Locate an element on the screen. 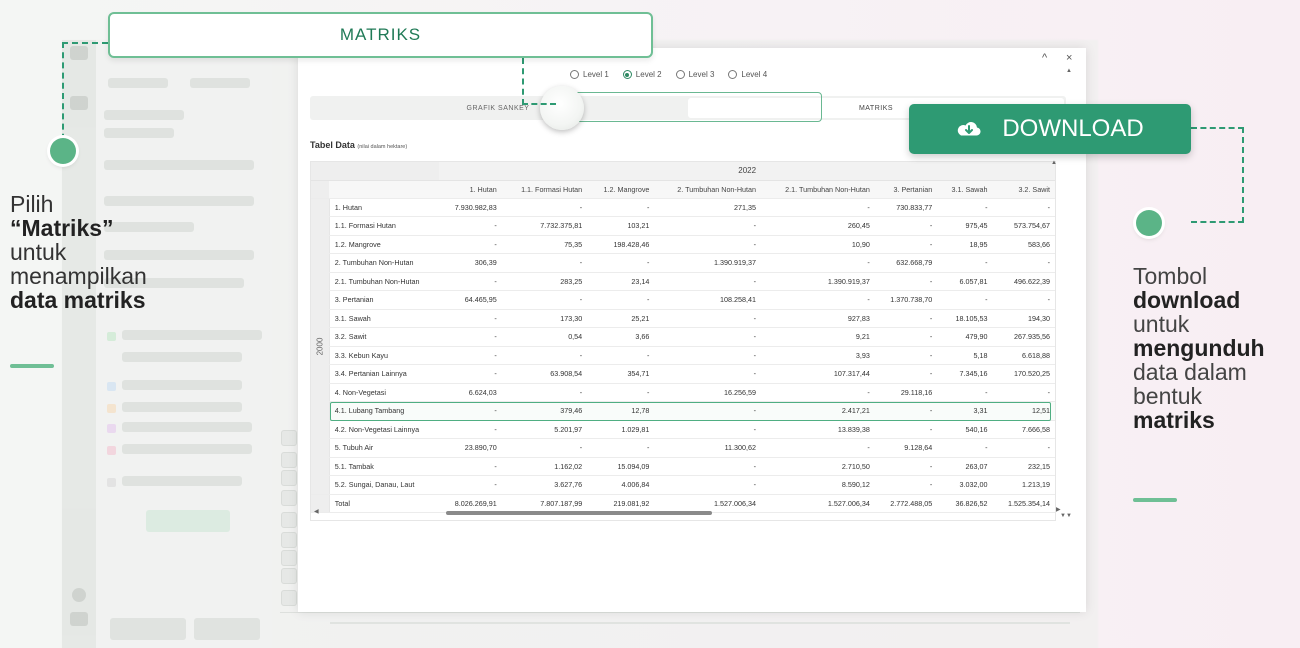  table-cell: 3.627,76 is located at coordinates (544, 485).